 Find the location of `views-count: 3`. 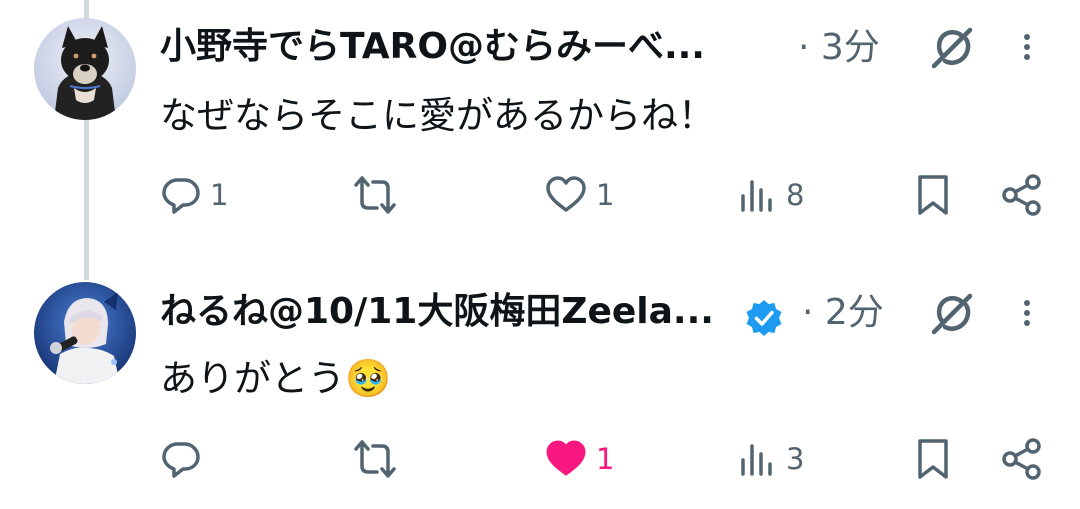

views-count: 3 is located at coordinates (795, 459).